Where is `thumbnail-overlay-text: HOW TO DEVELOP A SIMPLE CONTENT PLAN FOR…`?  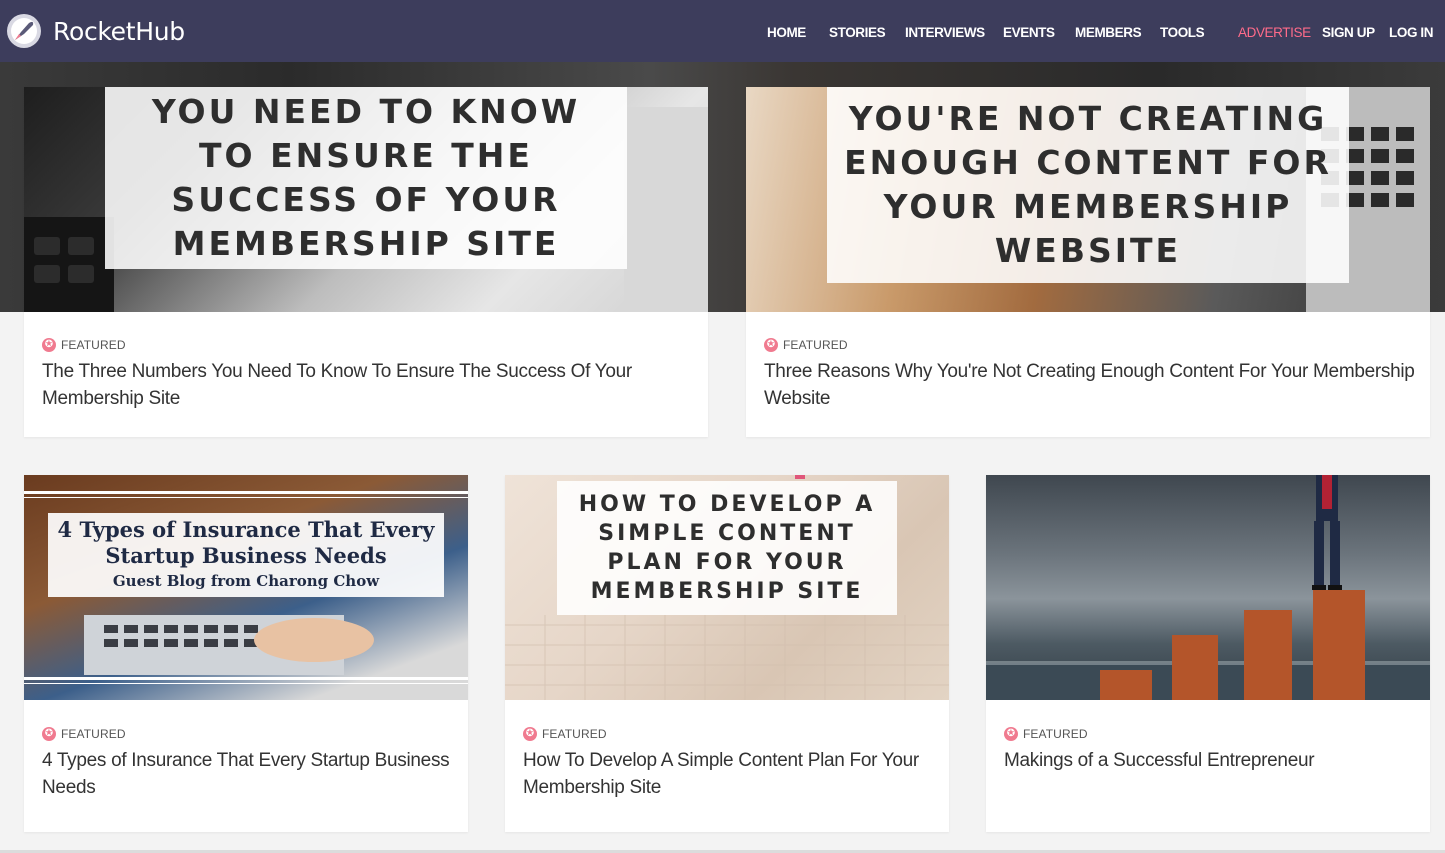
thumbnail-overlay-text: HOW TO DEVELOP A SIMPLE CONTENT PLAN FOR… is located at coordinates (727, 548).